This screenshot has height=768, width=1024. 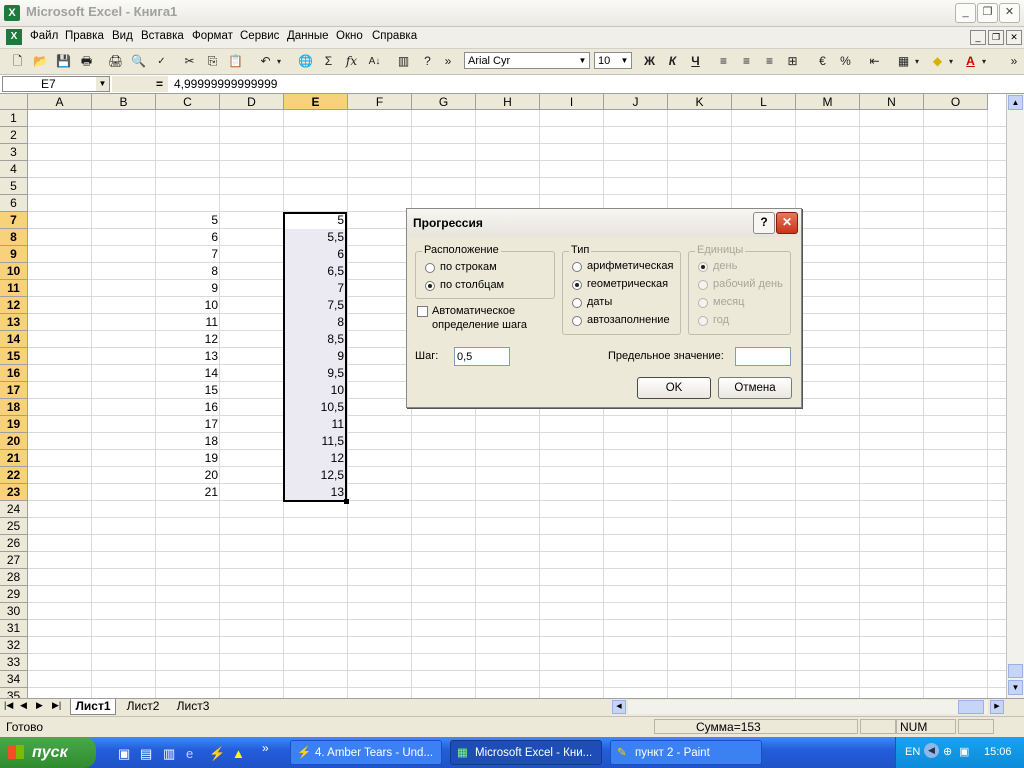 I want to click on cell-c14: 12, so click(x=188, y=339).